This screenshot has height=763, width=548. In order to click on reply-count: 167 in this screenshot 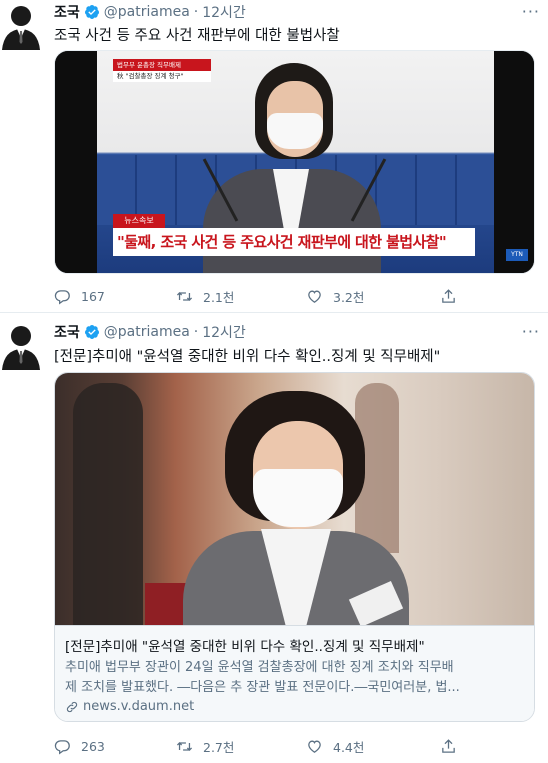, I will do `click(93, 296)`.